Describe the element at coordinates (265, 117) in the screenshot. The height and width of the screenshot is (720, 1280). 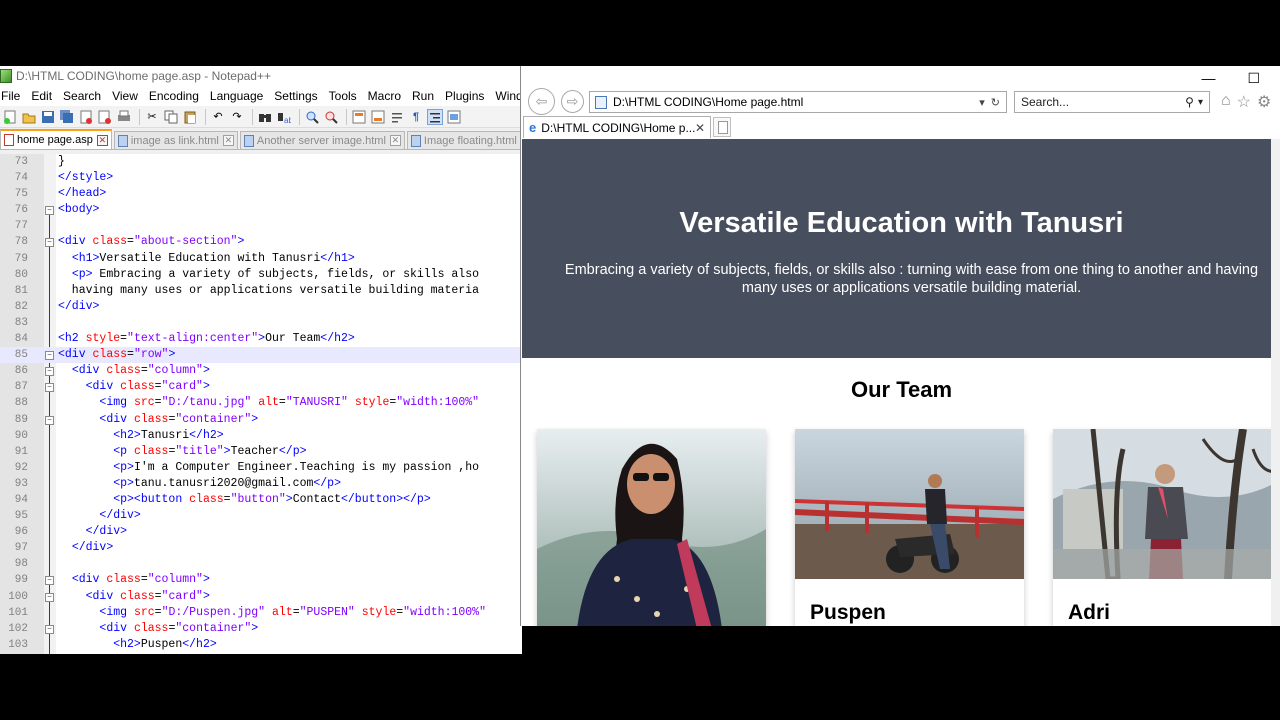
I see `find-icon` at that location.